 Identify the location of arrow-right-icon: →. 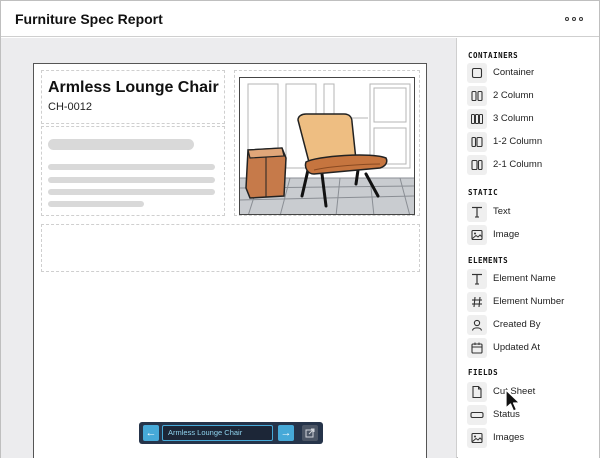
(286, 433).